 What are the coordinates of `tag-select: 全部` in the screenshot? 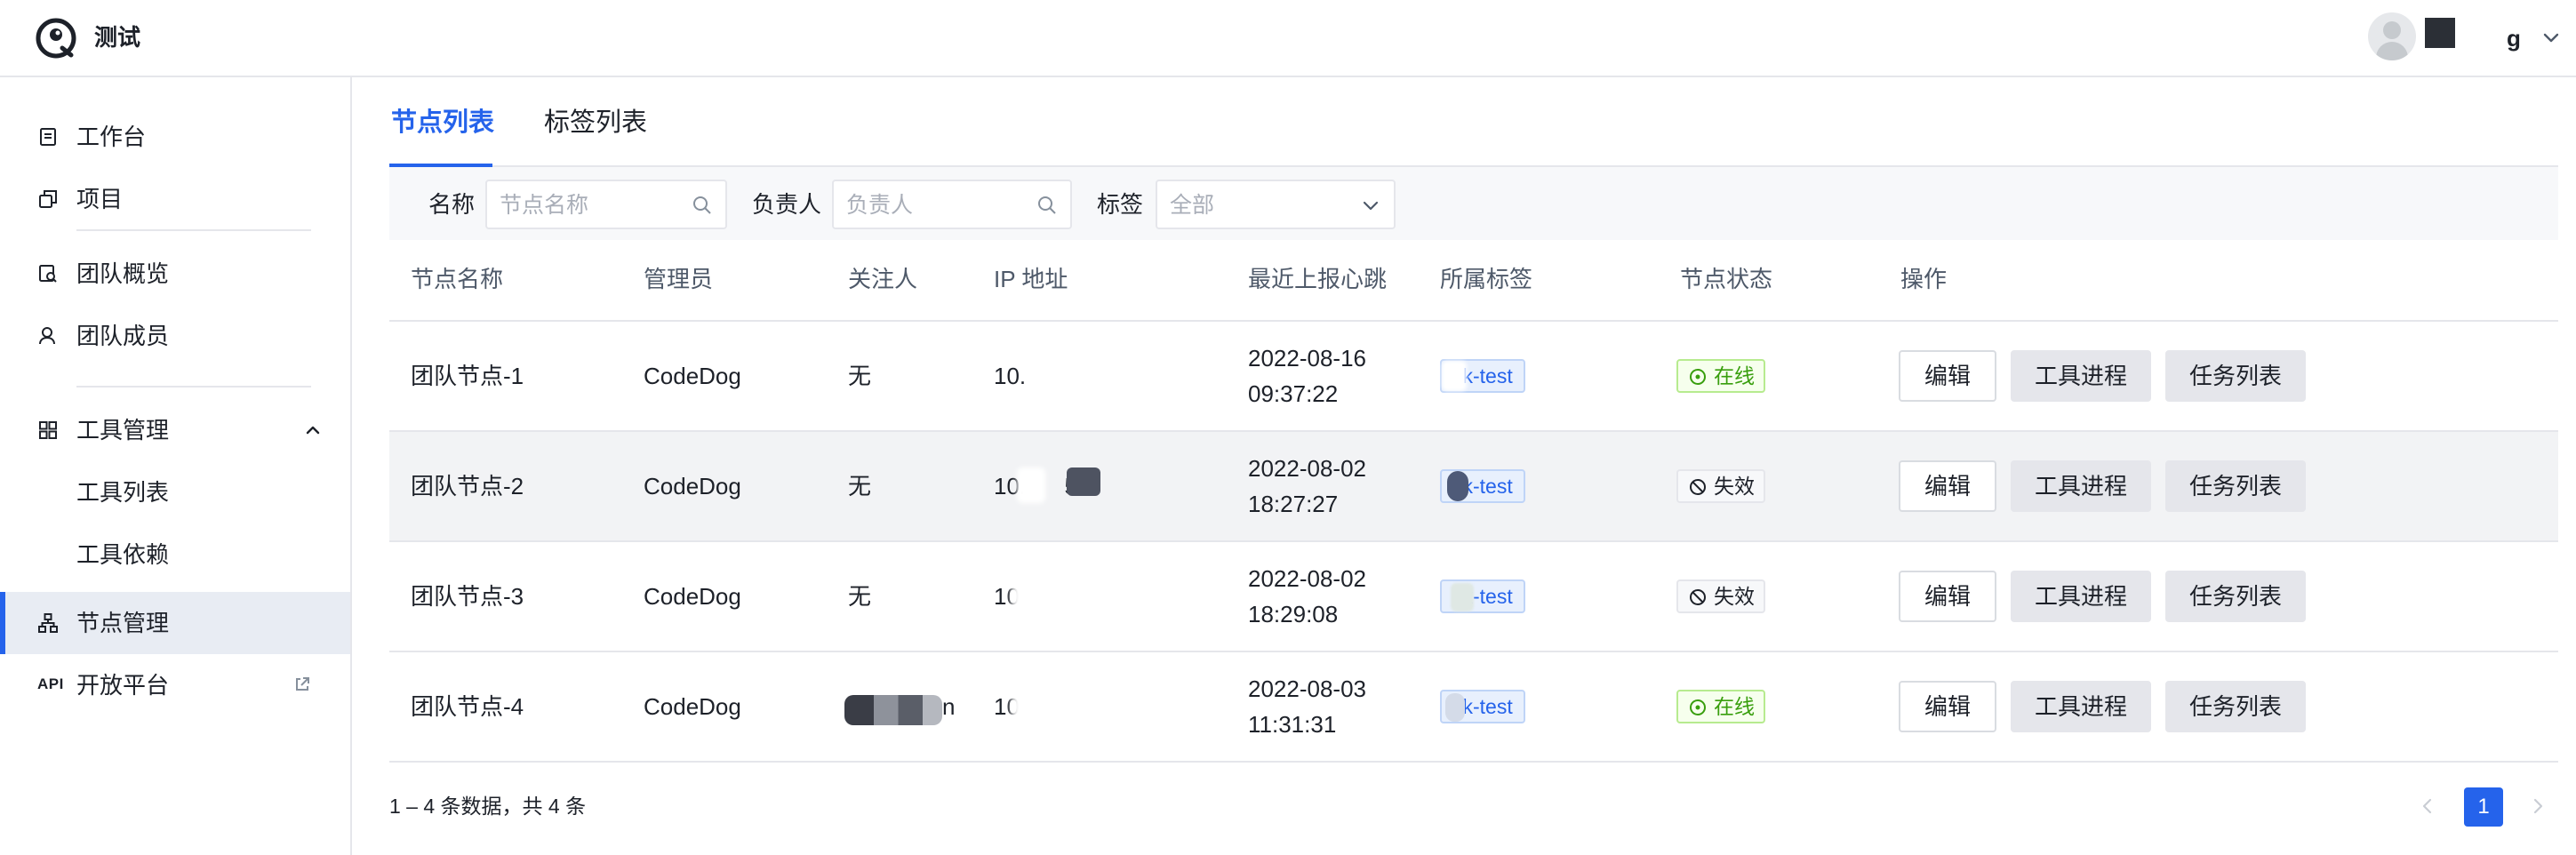 It's located at (1276, 204).